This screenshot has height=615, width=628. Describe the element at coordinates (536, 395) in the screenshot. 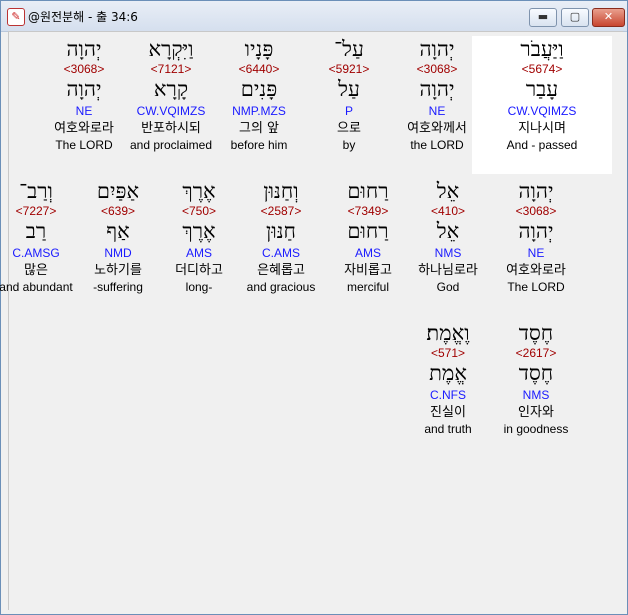

I see `morphology-code: NMS` at that location.